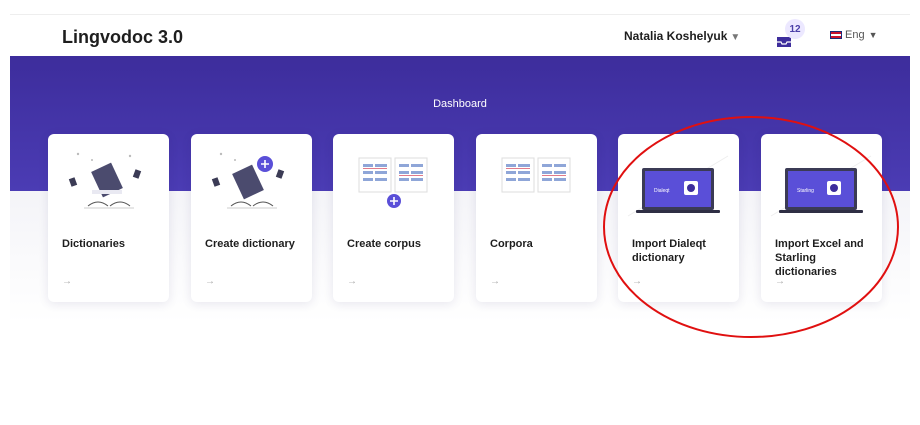 Image resolution: width=920 pixels, height=425 pixels. Describe the element at coordinates (805, 191) in the screenshot. I see `screen-label: Starling` at that location.